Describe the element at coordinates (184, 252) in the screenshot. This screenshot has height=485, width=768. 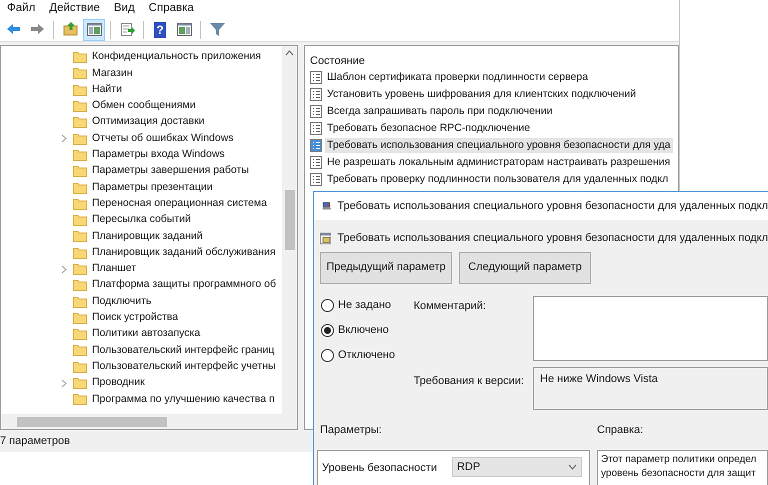
I see `tree-item: Планировщик заданий обслуживания` at that location.